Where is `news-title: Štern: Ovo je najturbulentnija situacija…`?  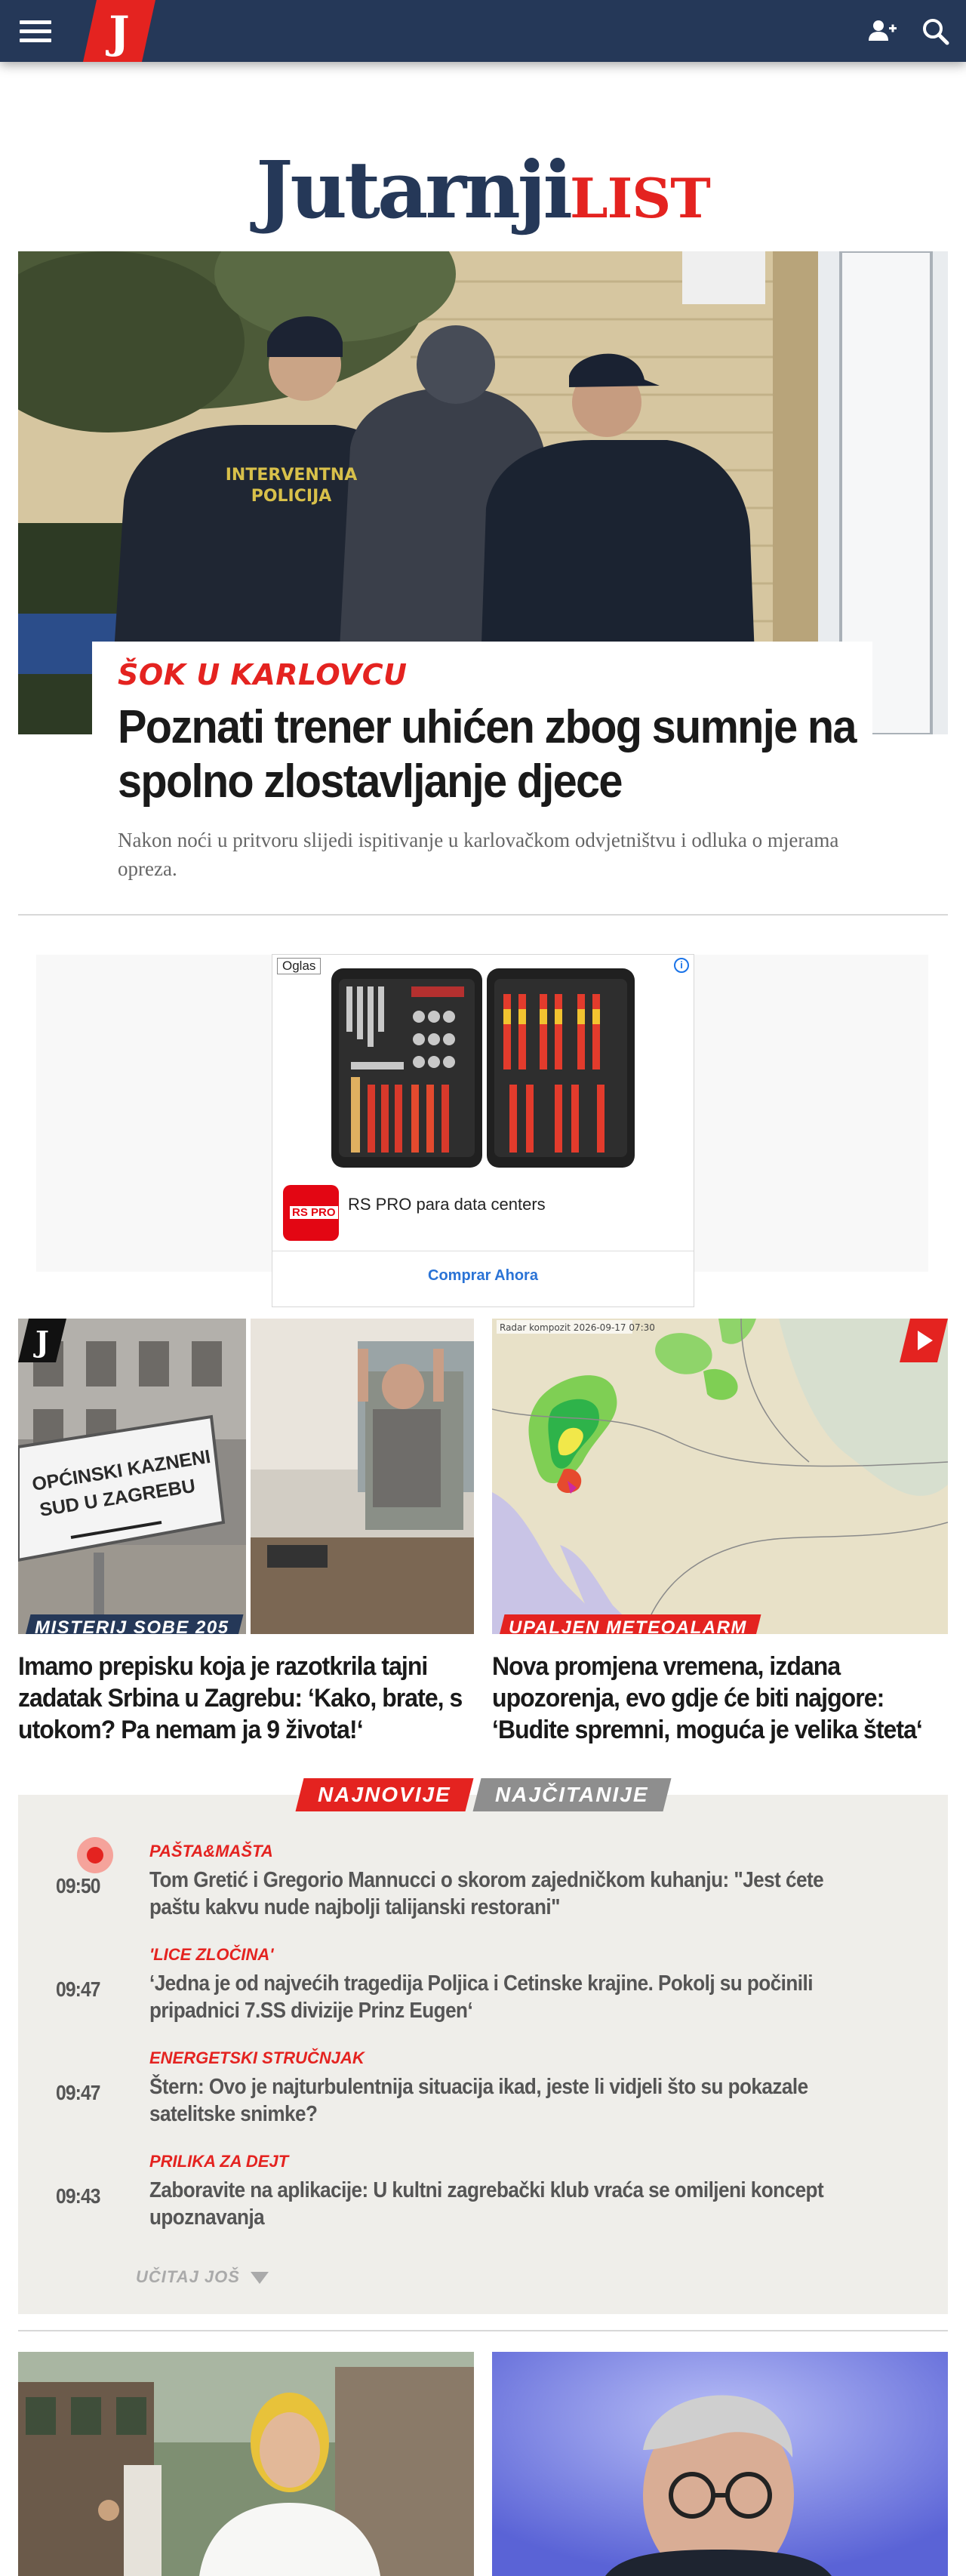 news-title: Štern: Ovo je najturbulentnija situacija… is located at coordinates (502, 2100).